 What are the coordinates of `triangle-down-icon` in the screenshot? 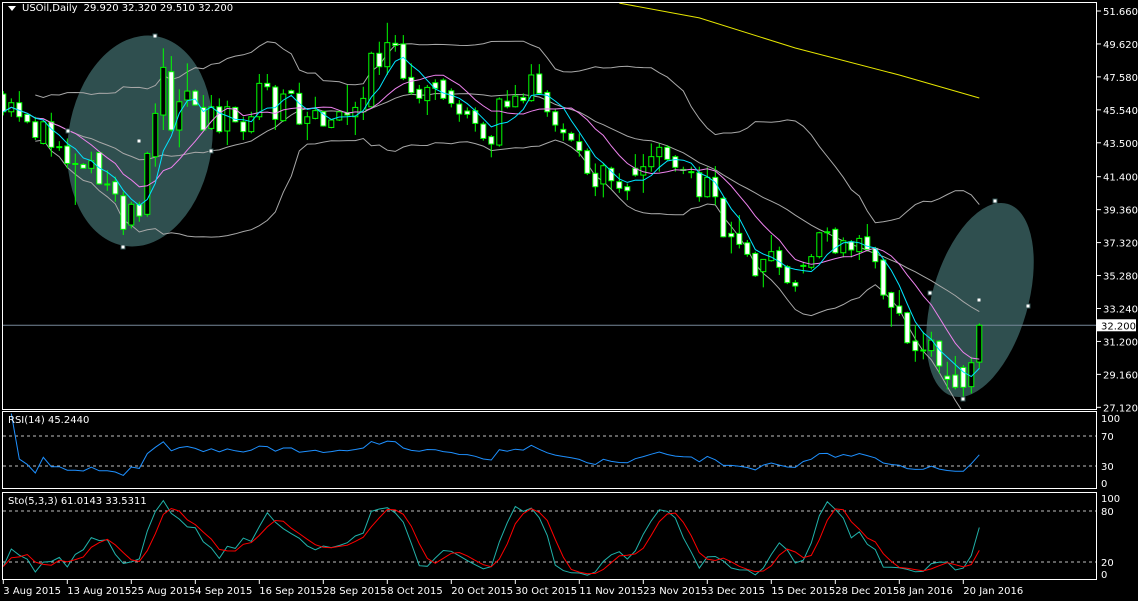 It's located at (12, 8).